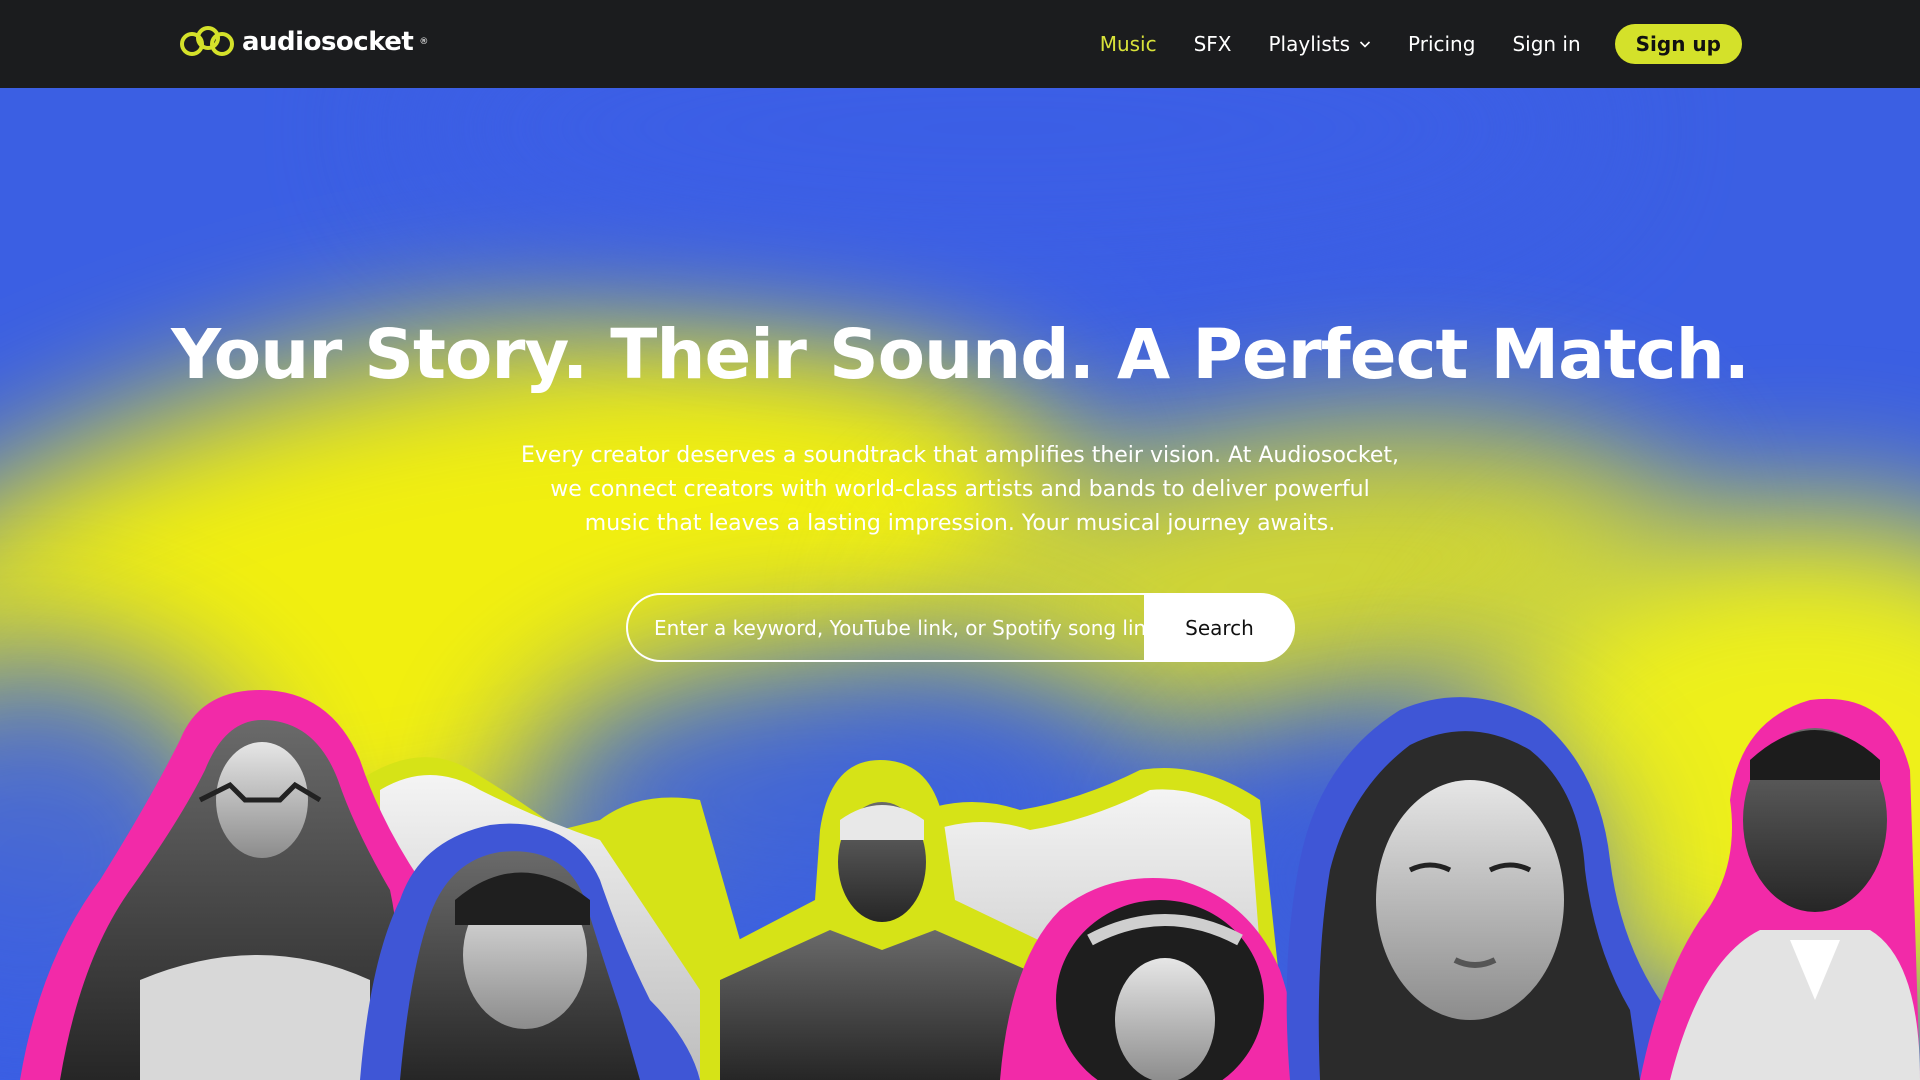 This screenshot has height=1080, width=1920. Describe the element at coordinates (1780, 889) in the screenshot. I see `artist-right-man` at that location.